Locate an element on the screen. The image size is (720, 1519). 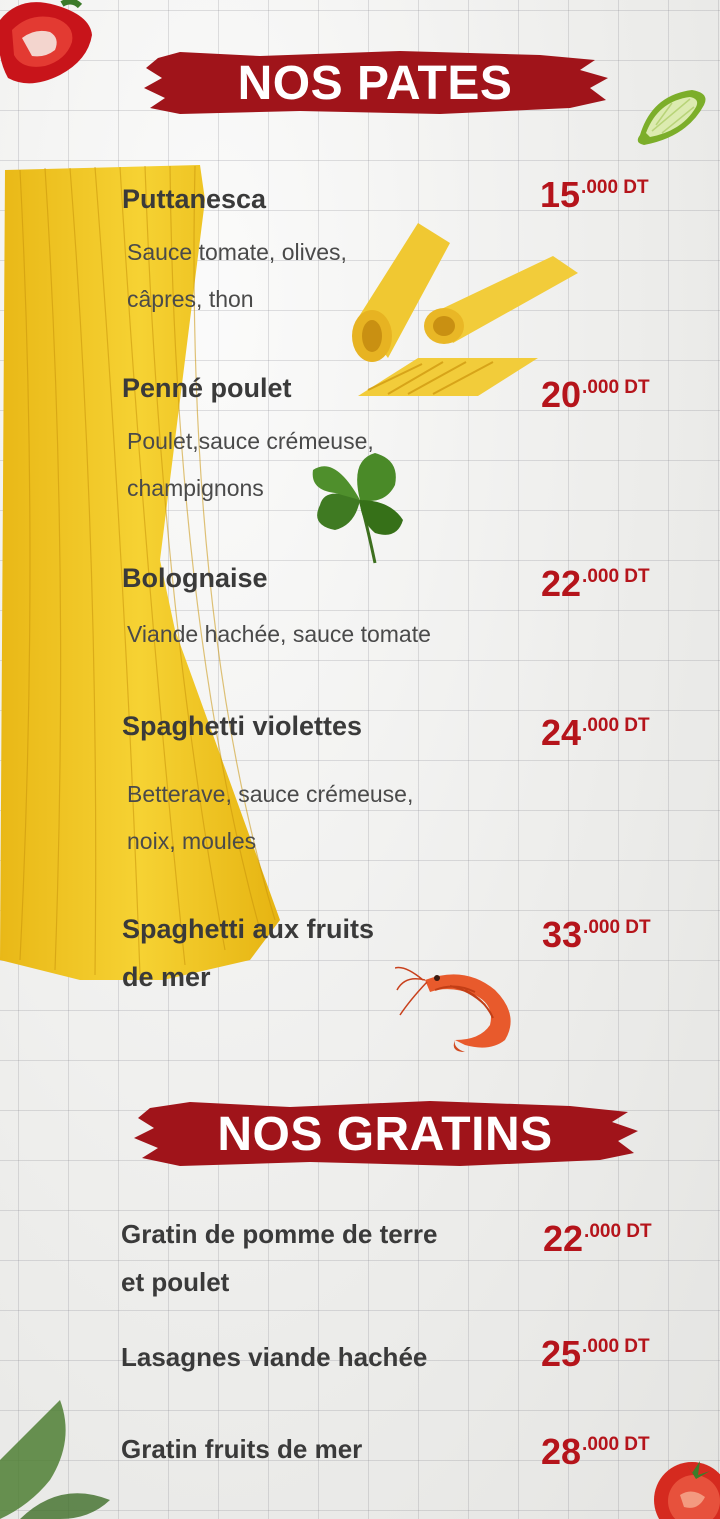
red-pepper-icon is located at coordinates (46, 42).